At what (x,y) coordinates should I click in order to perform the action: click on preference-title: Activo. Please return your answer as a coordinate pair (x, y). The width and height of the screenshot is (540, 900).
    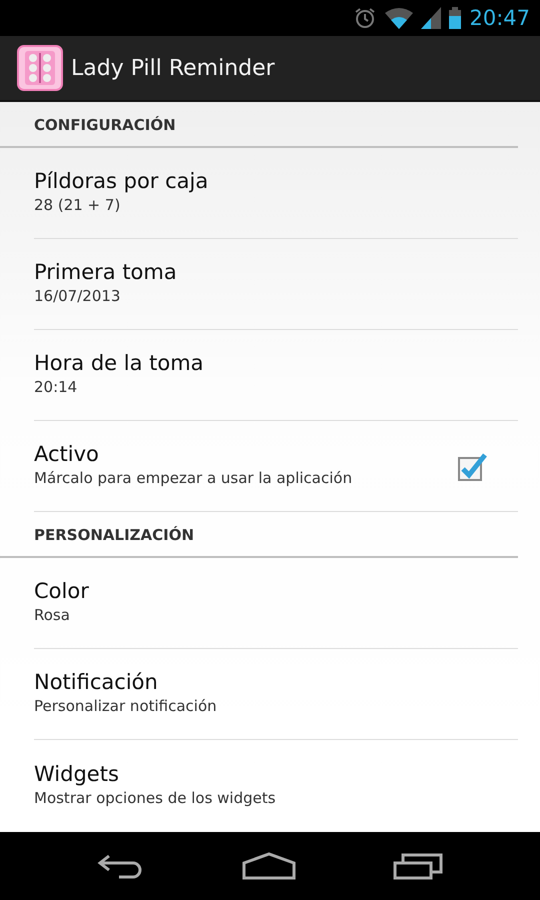
    Looking at the image, I should click on (193, 455).